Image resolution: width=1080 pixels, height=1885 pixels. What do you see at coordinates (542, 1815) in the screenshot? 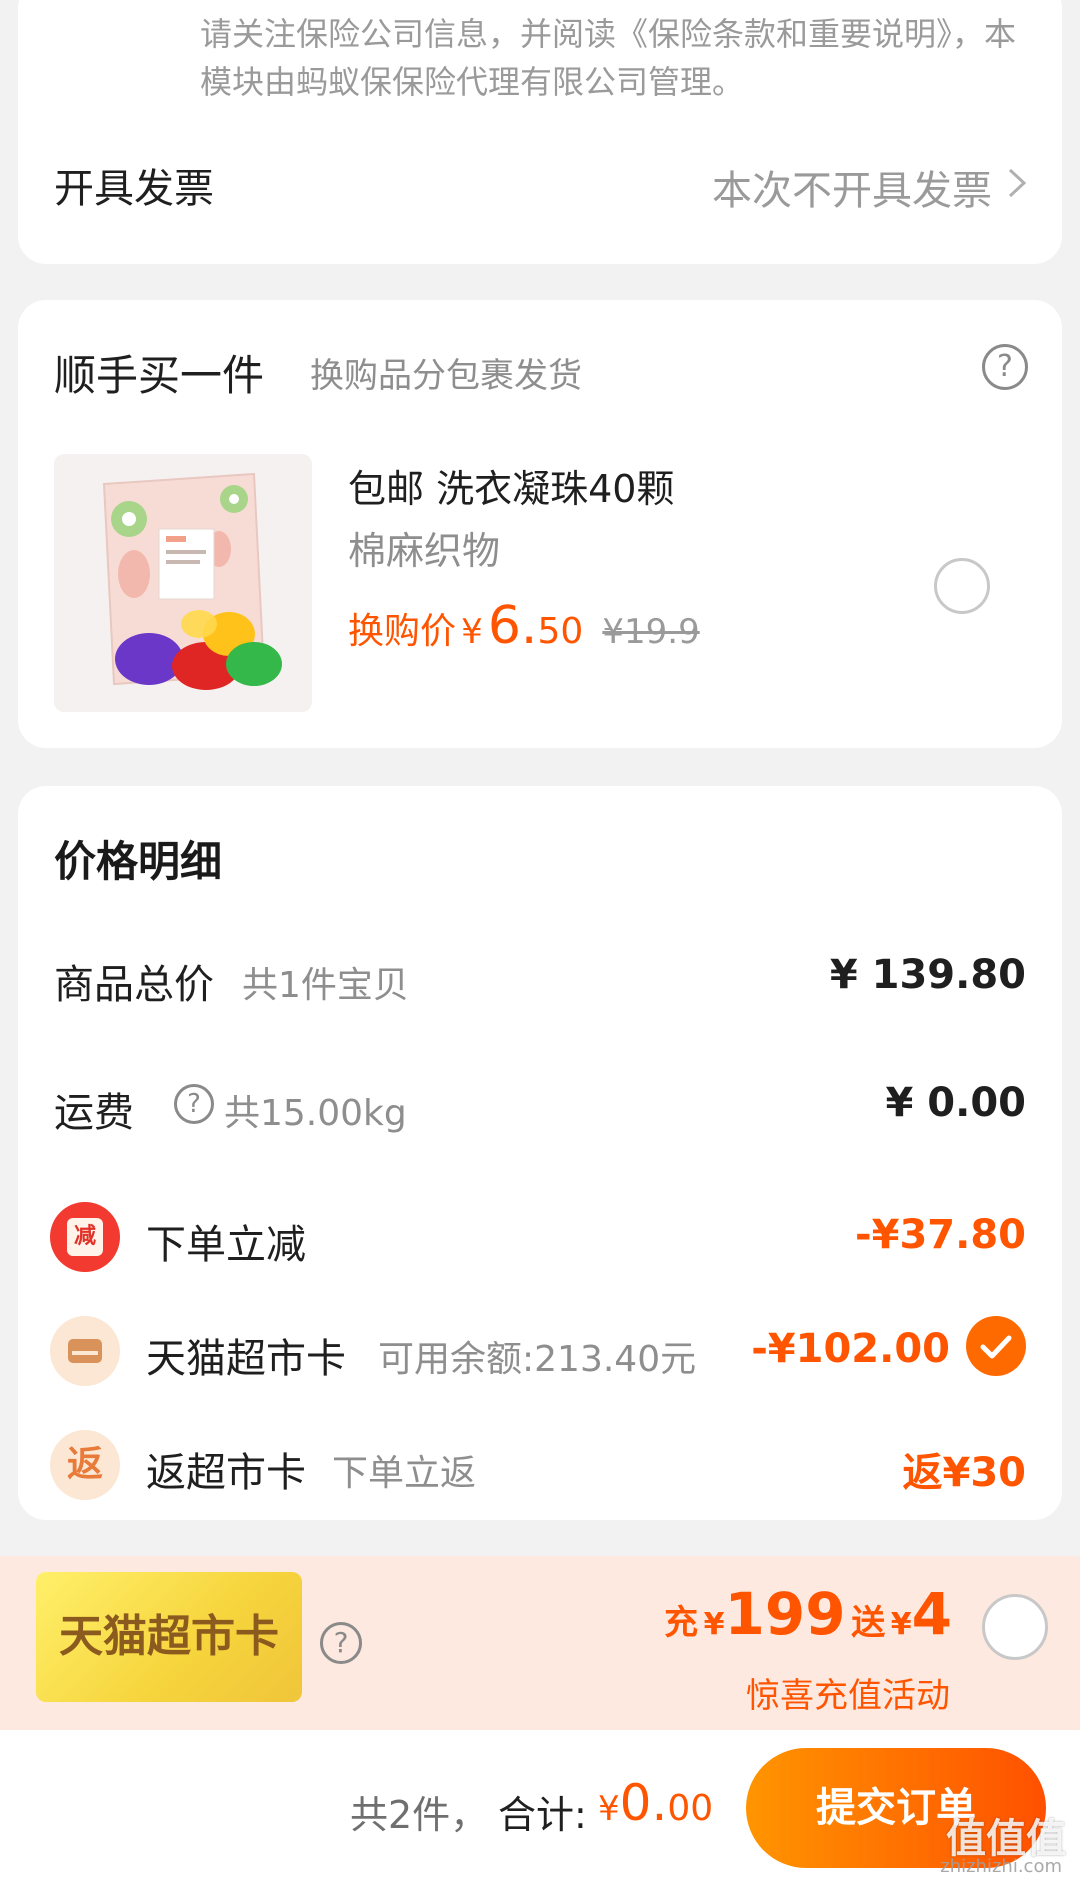
I see `total-label: 合计:` at bounding box center [542, 1815].